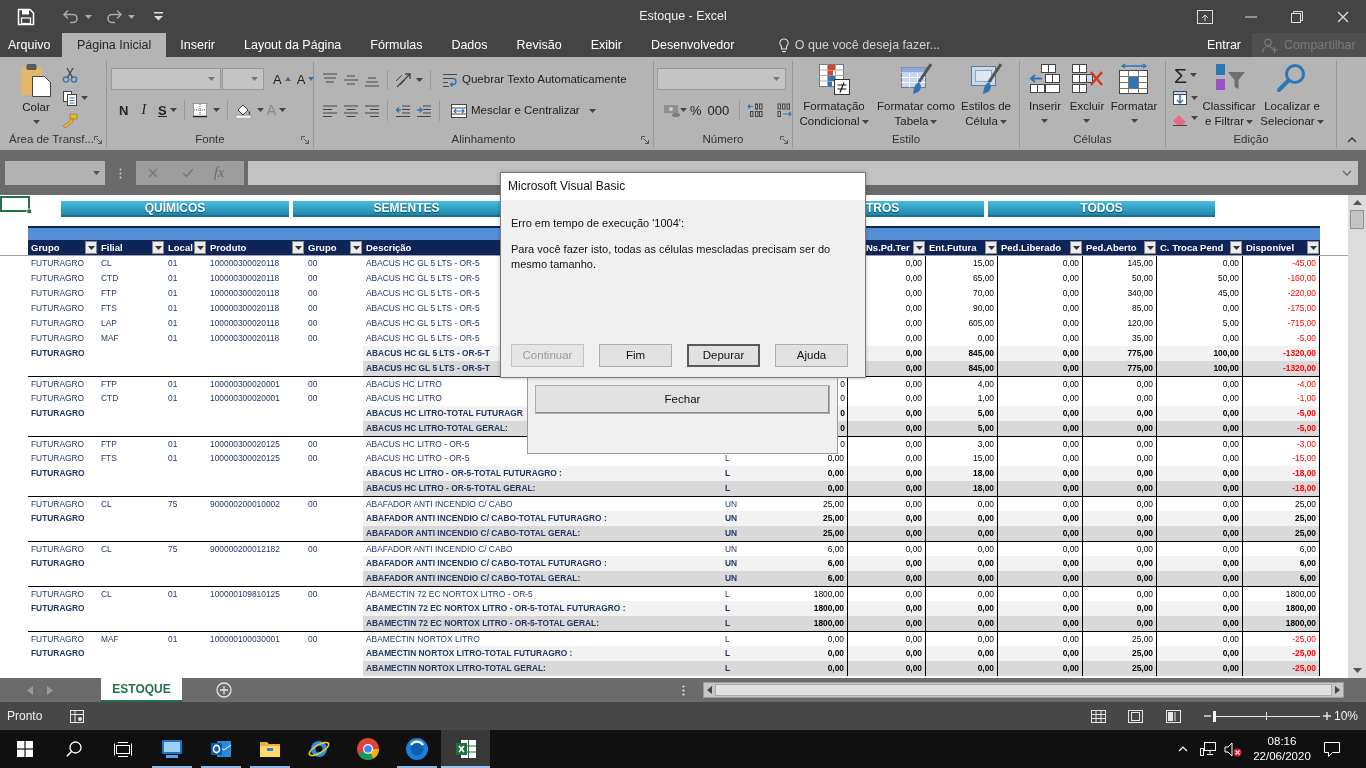 This screenshot has height=768, width=1366. Describe the element at coordinates (437, 428) in the screenshot. I see `table-cell-text: ABACUS HC LITRO-TOTAL GERAL:` at that location.